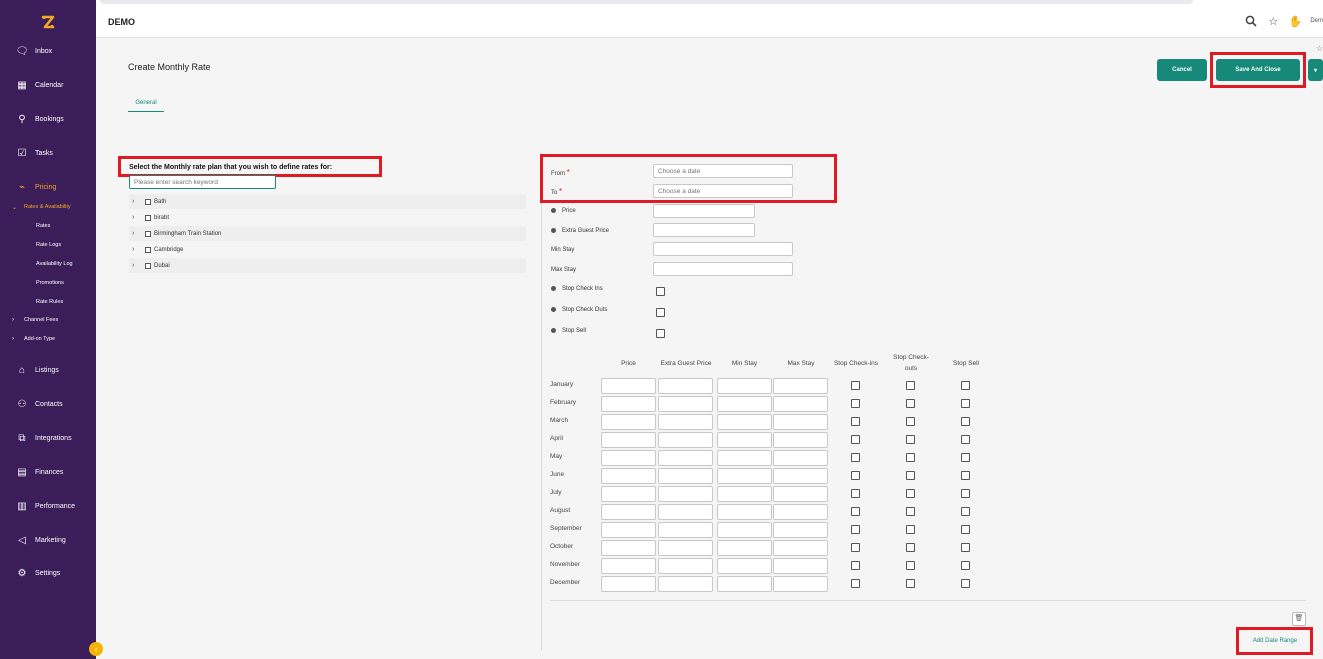 This screenshot has width=1323, height=659. Describe the element at coordinates (146, 106) in the screenshot. I see `tab-general: General` at that location.